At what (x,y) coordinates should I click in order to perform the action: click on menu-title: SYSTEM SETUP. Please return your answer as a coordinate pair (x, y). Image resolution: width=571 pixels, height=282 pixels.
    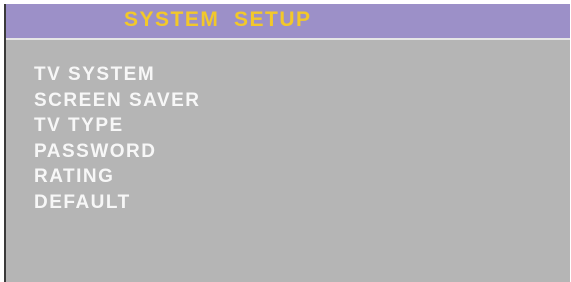
    Looking at the image, I should click on (218, 19).